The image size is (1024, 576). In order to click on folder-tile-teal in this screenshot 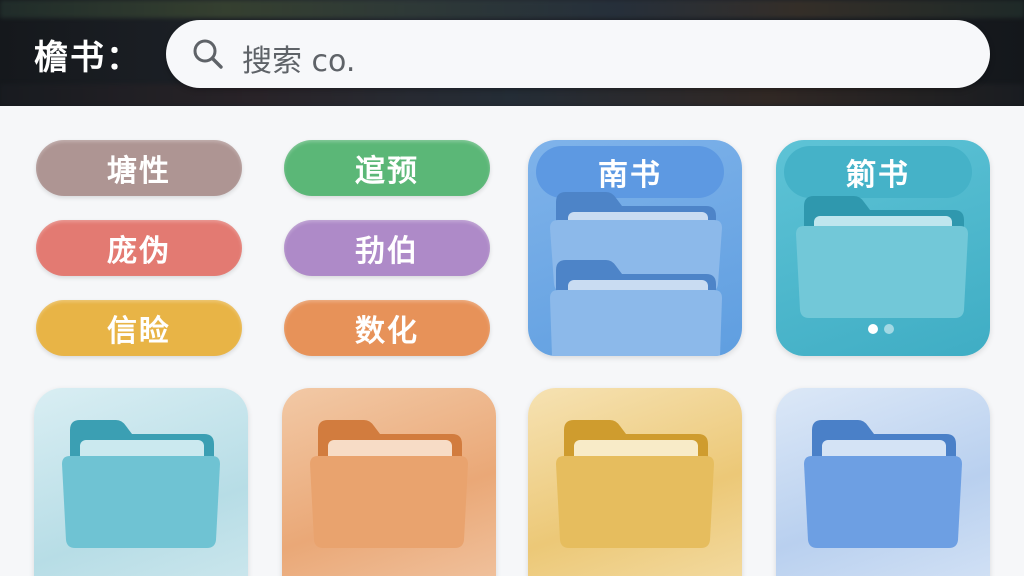, I will do `click(141, 482)`.